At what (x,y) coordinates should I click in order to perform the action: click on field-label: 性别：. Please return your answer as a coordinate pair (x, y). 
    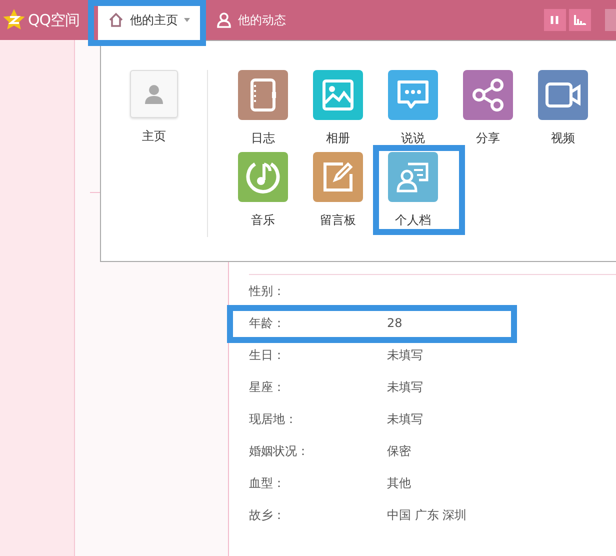
    Looking at the image, I should click on (267, 291).